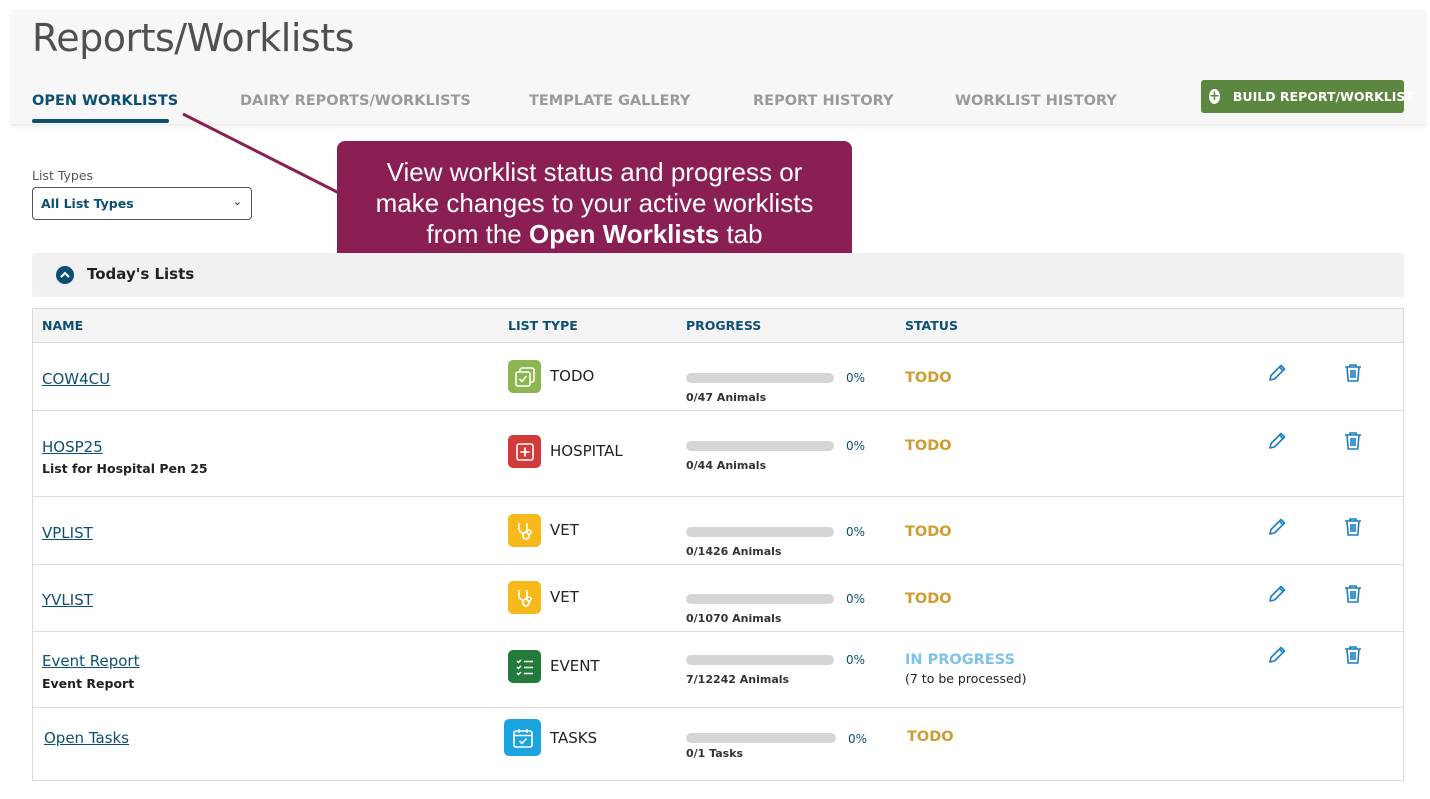 The image size is (1430, 799). What do you see at coordinates (726, 465) in the screenshot?
I see `progress-count: 0/44 Animals` at bounding box center [726, 465].